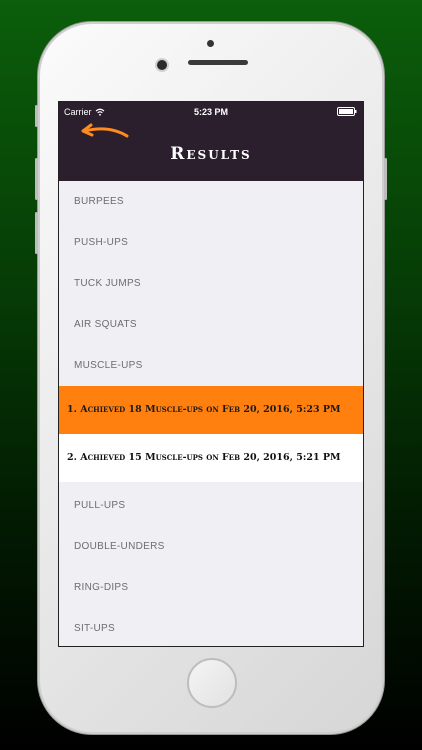 The width and height of the screenshot is (422, 750). I want to click on home-button, so click(212, 683).